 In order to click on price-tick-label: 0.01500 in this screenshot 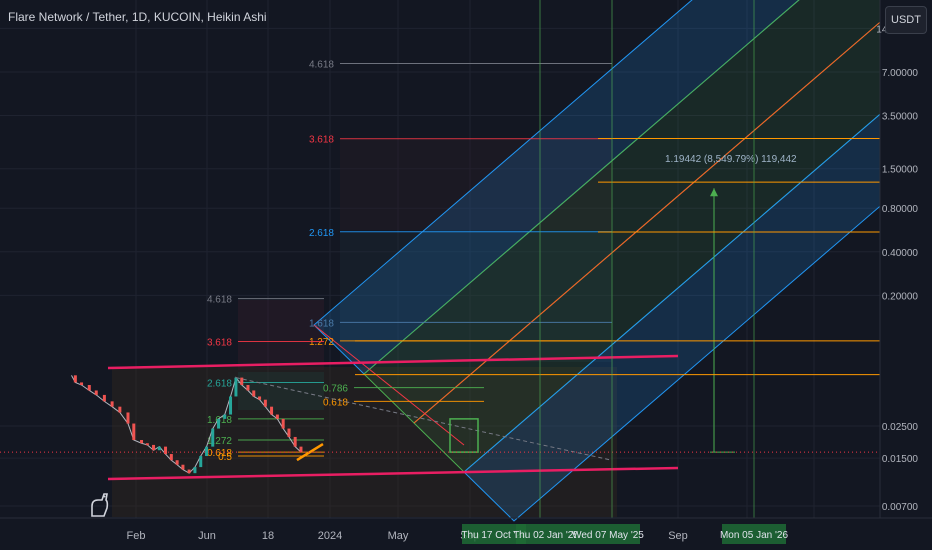, I will do `click(900, 459)`.